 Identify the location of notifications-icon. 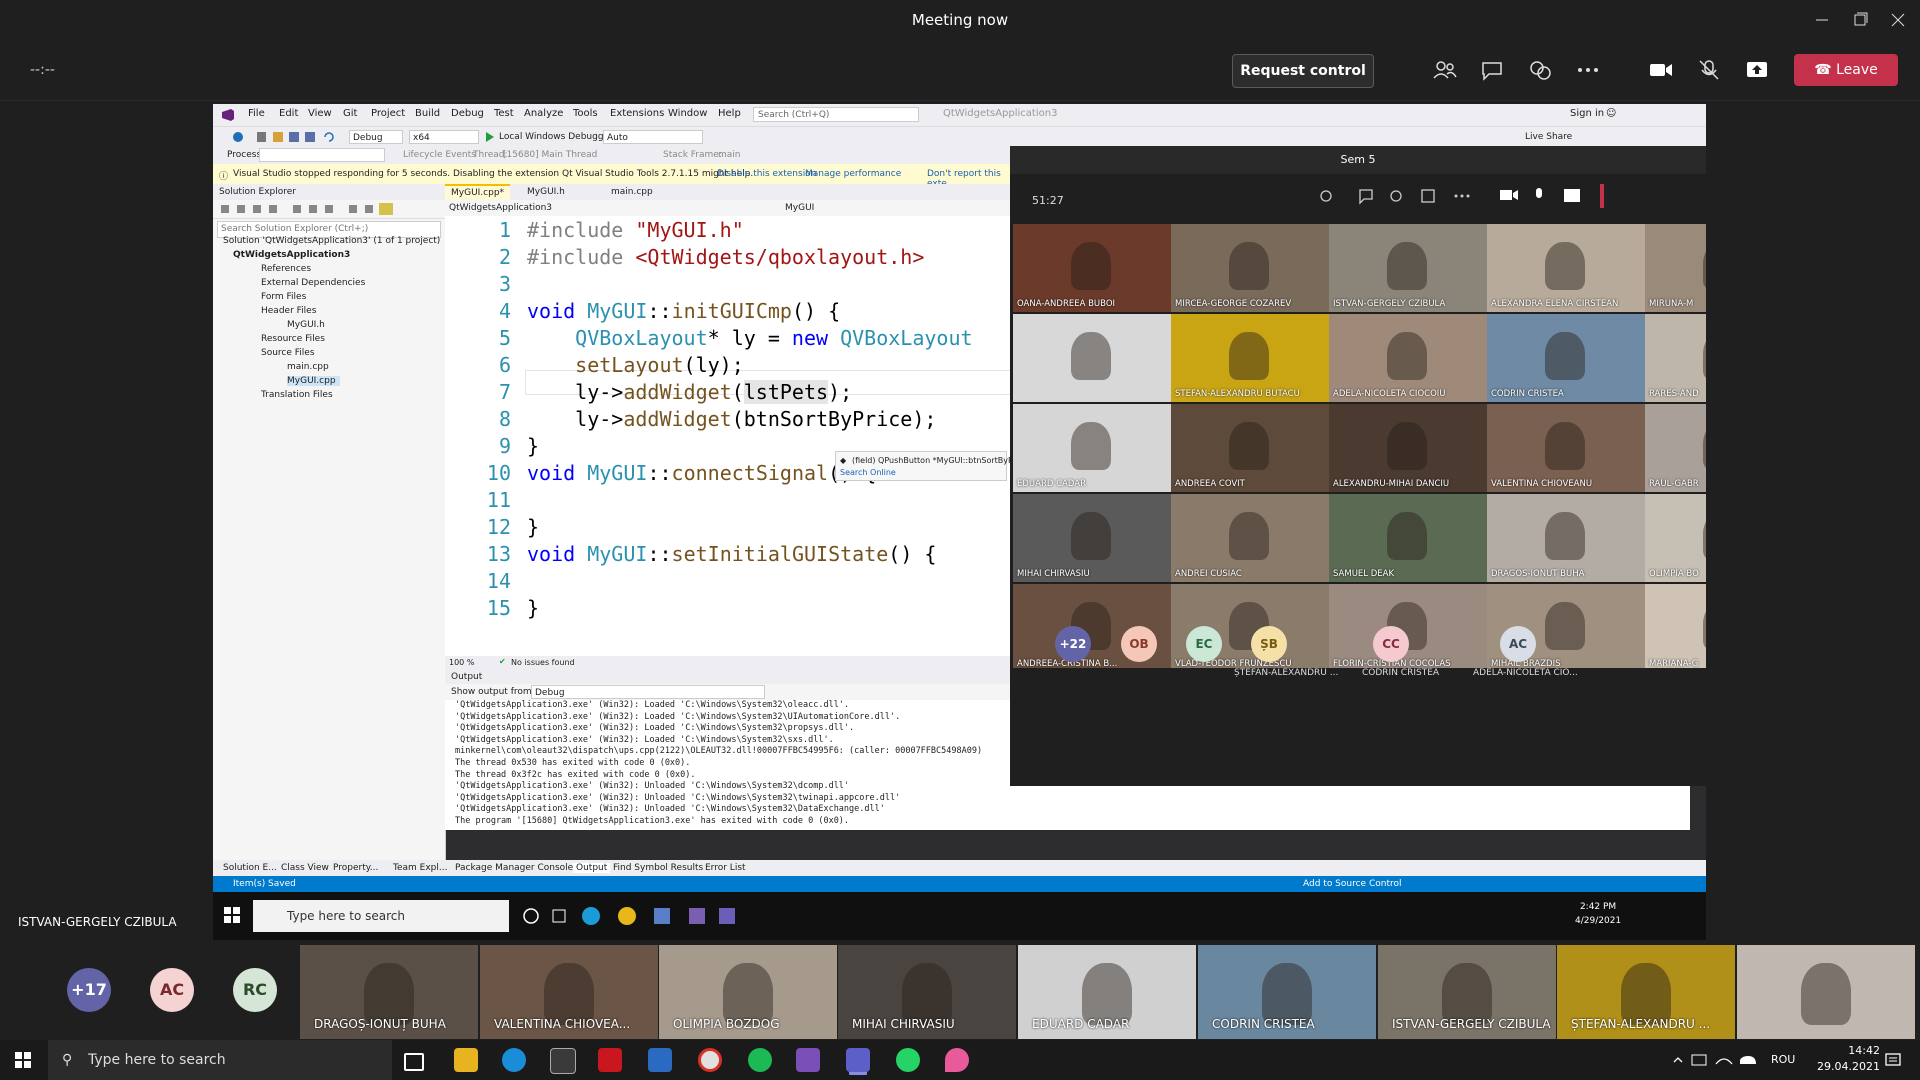
(1893, 1060).